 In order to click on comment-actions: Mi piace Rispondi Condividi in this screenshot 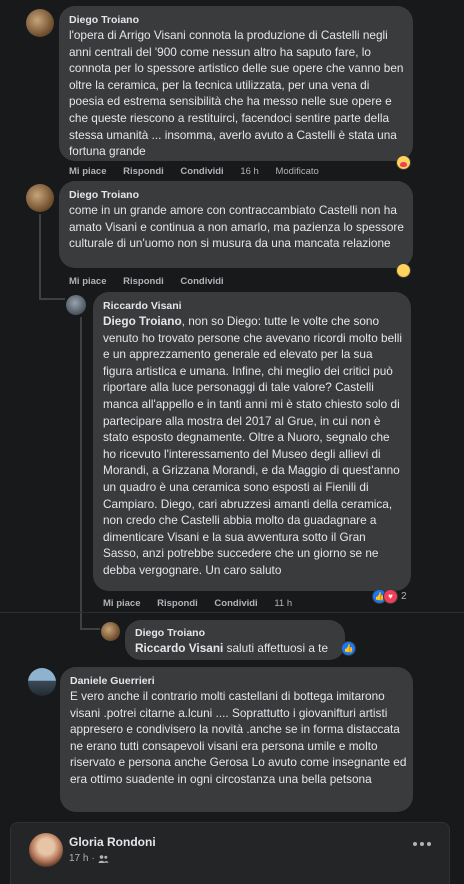, I will do `click(153, 281)`.